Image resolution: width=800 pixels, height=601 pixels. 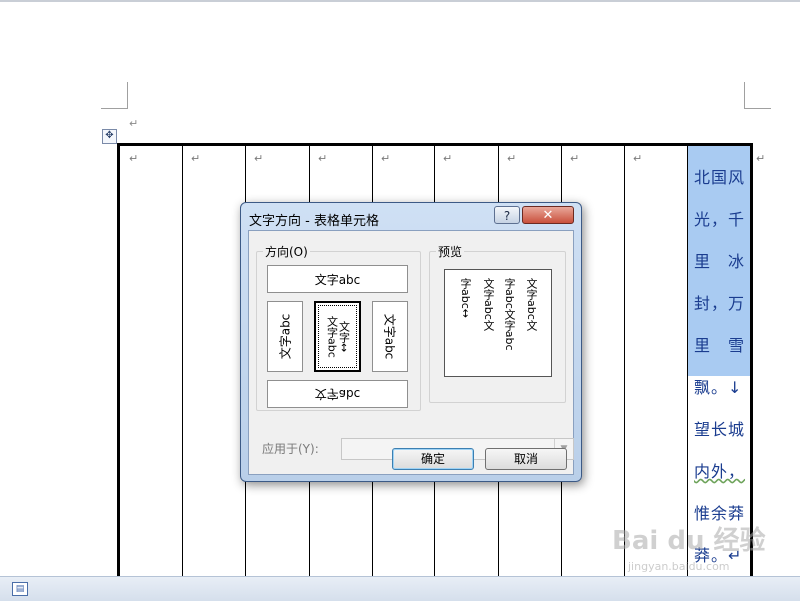 I want to click on row-end-mark: ↵, so click(x=761, y=158).